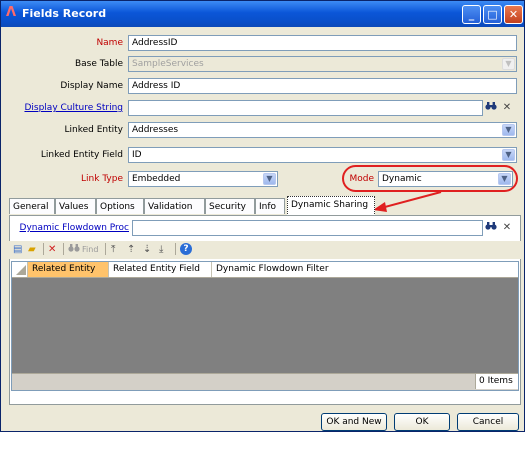 The height and width of the screenshot is (463, 528). I want to click on display-culture-string-input, so click(305, 108).